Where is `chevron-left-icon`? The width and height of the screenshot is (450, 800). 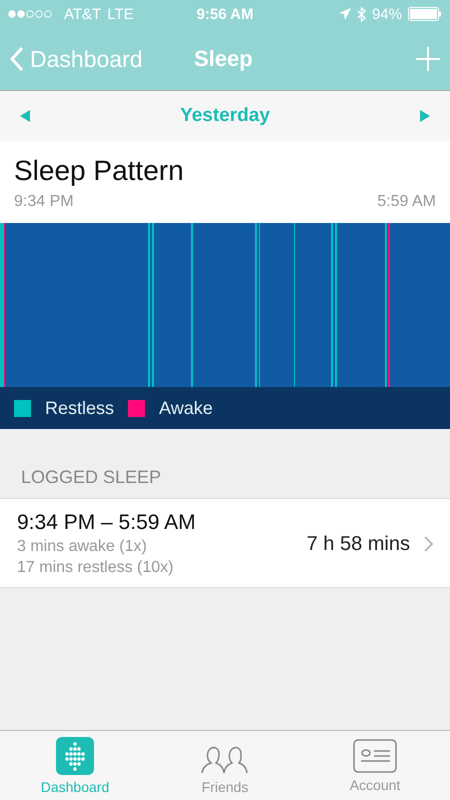 chevron-left-icon is located at coordinates (17, 59).